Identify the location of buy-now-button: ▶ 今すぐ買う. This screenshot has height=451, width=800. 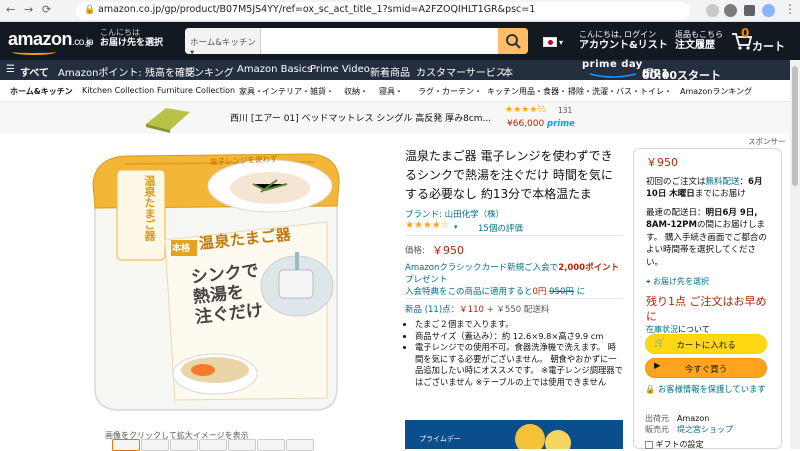
(706, 368).